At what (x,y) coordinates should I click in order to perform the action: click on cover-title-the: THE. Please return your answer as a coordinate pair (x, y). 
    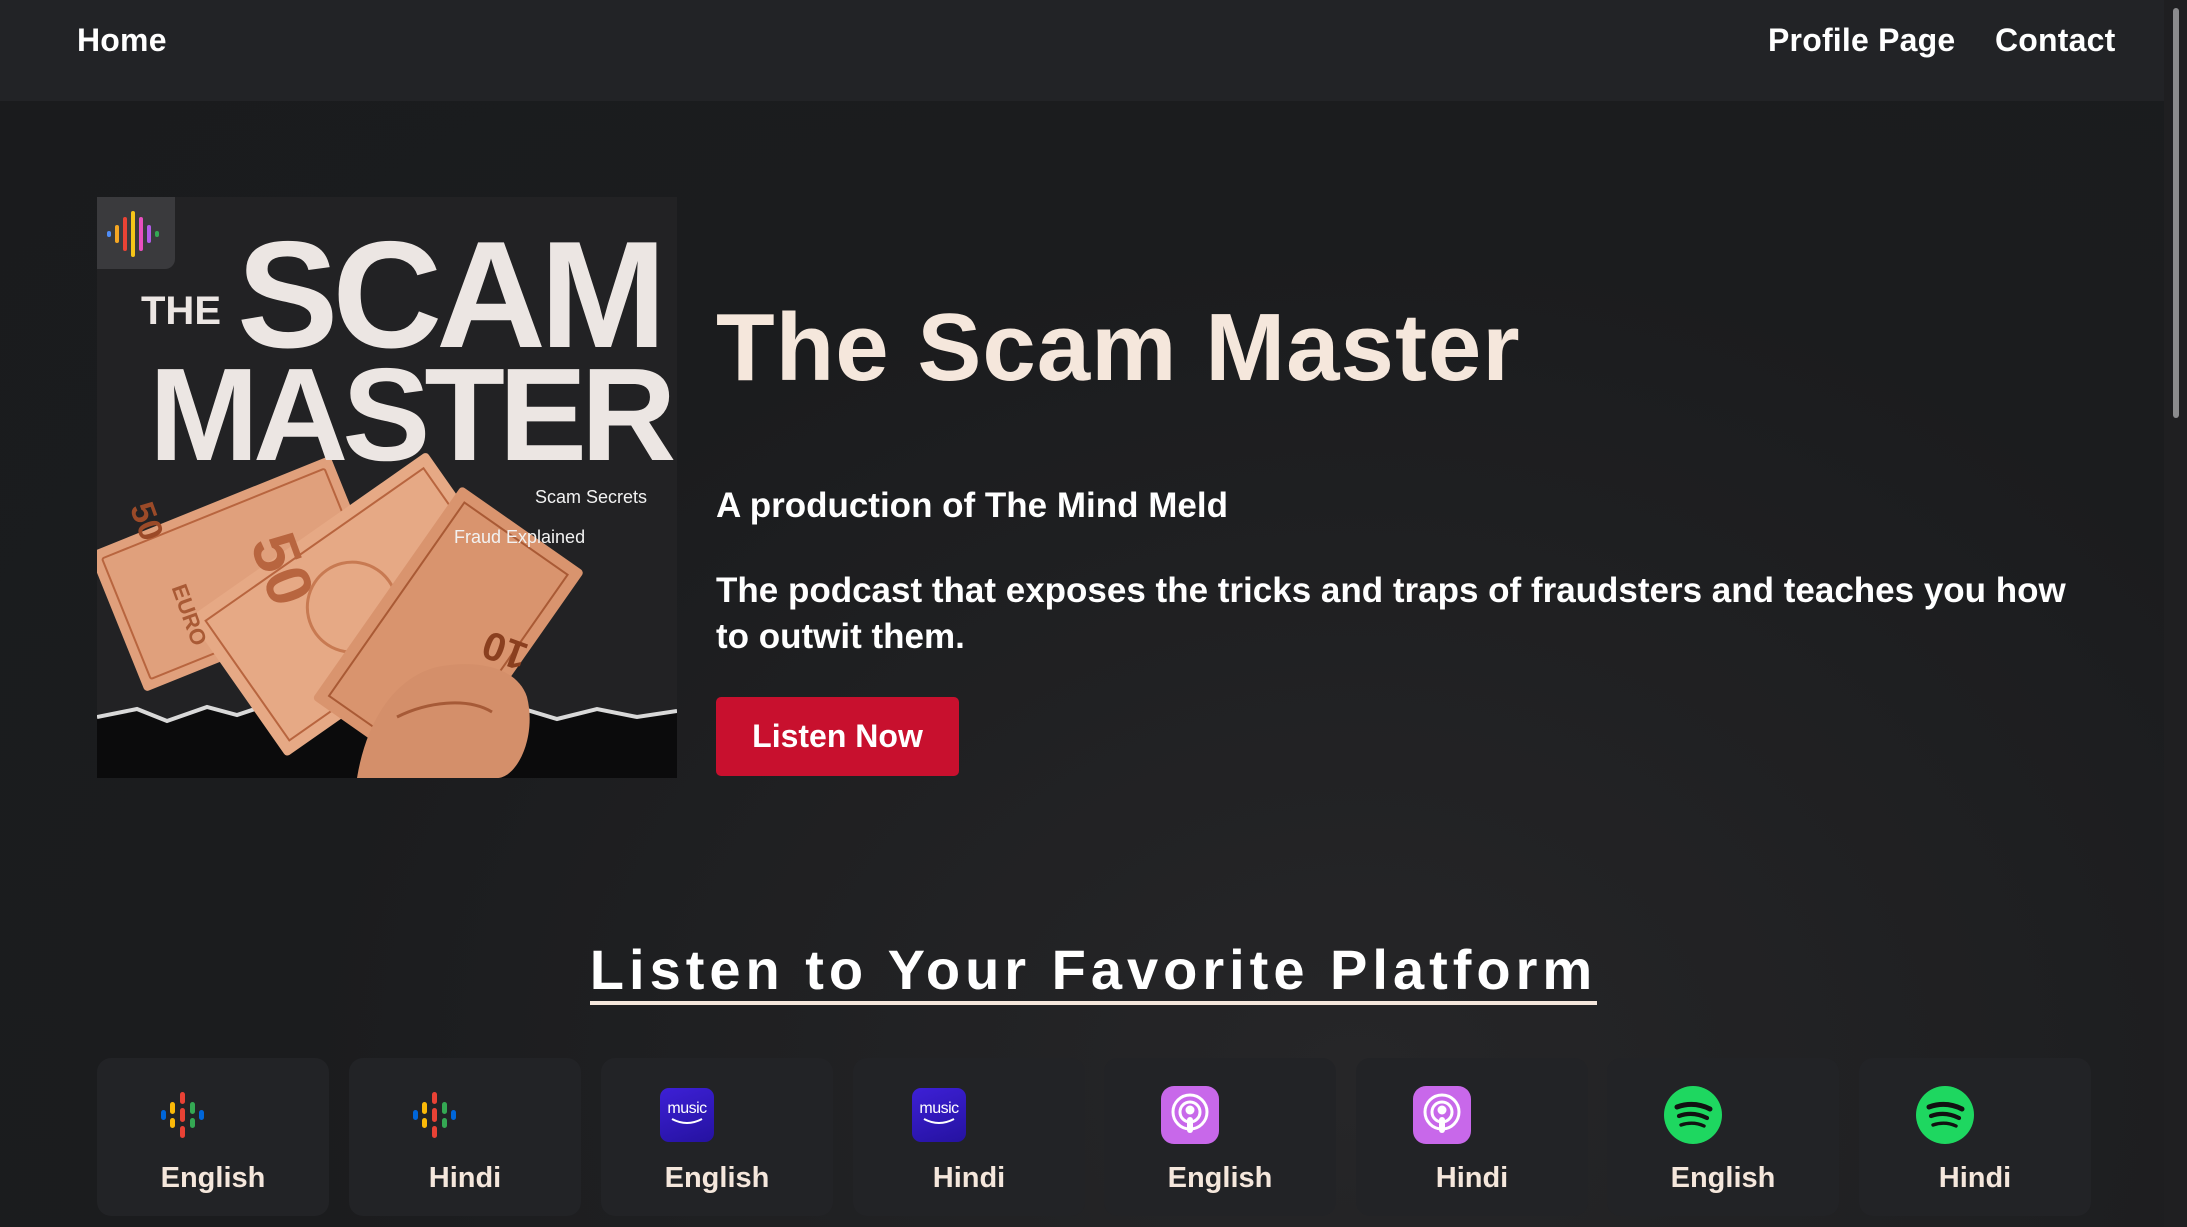
    Looking at the image, I should click on (181, 311).